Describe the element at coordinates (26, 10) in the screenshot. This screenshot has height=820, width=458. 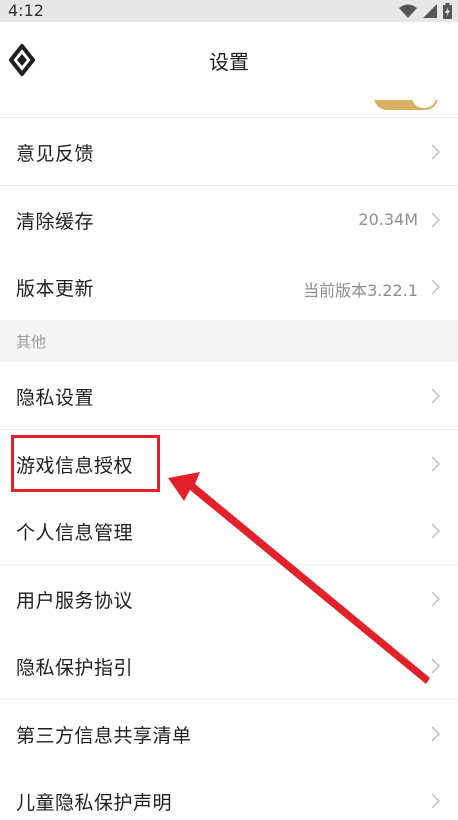
I see `status-time: 4:12` at that location.